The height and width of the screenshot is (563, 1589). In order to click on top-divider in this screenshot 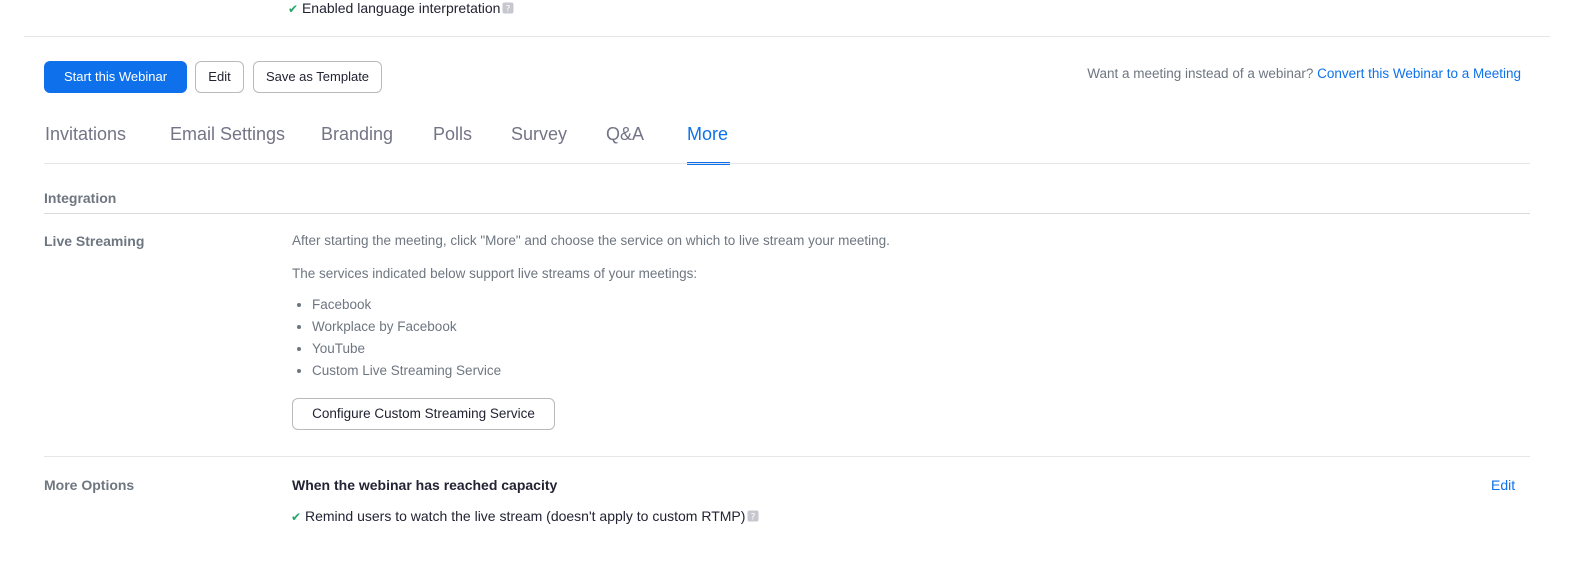, I will do `click(787, 36)`.